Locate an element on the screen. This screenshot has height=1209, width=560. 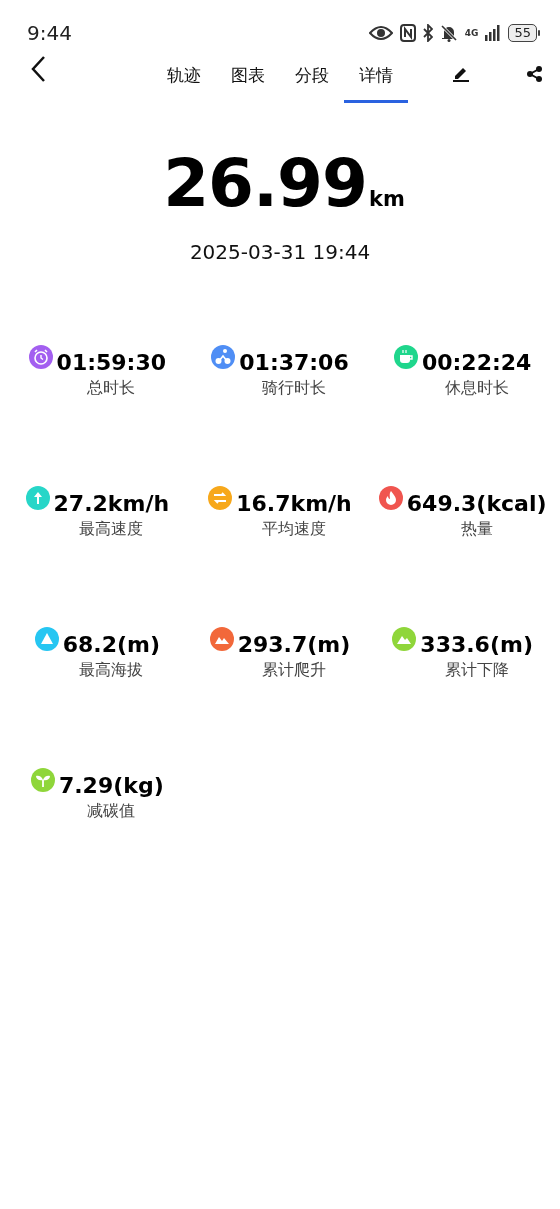
tab: 分段 is located at coordinates (312, 75).